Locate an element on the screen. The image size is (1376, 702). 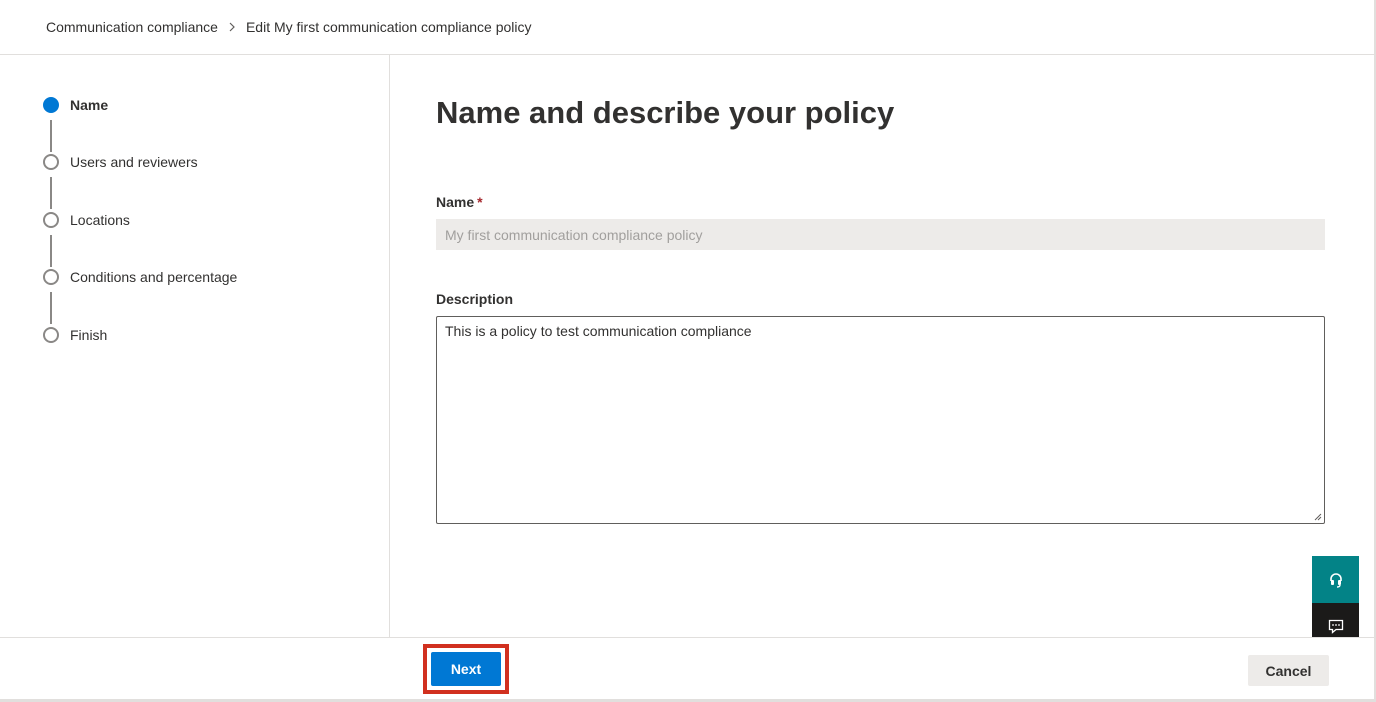
step-finish: Finish is located at coordinates (75, 335).